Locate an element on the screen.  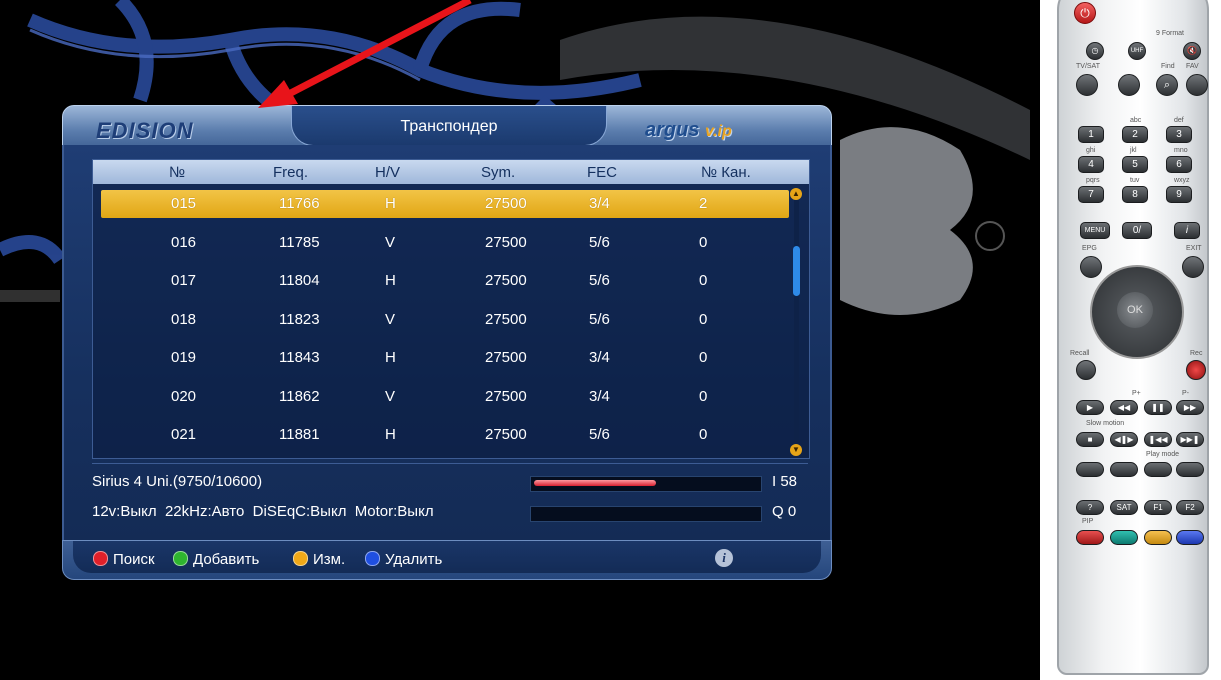
table-row: 017 11804 H 27500 5/6 0 is located at coordinates (445, 281).